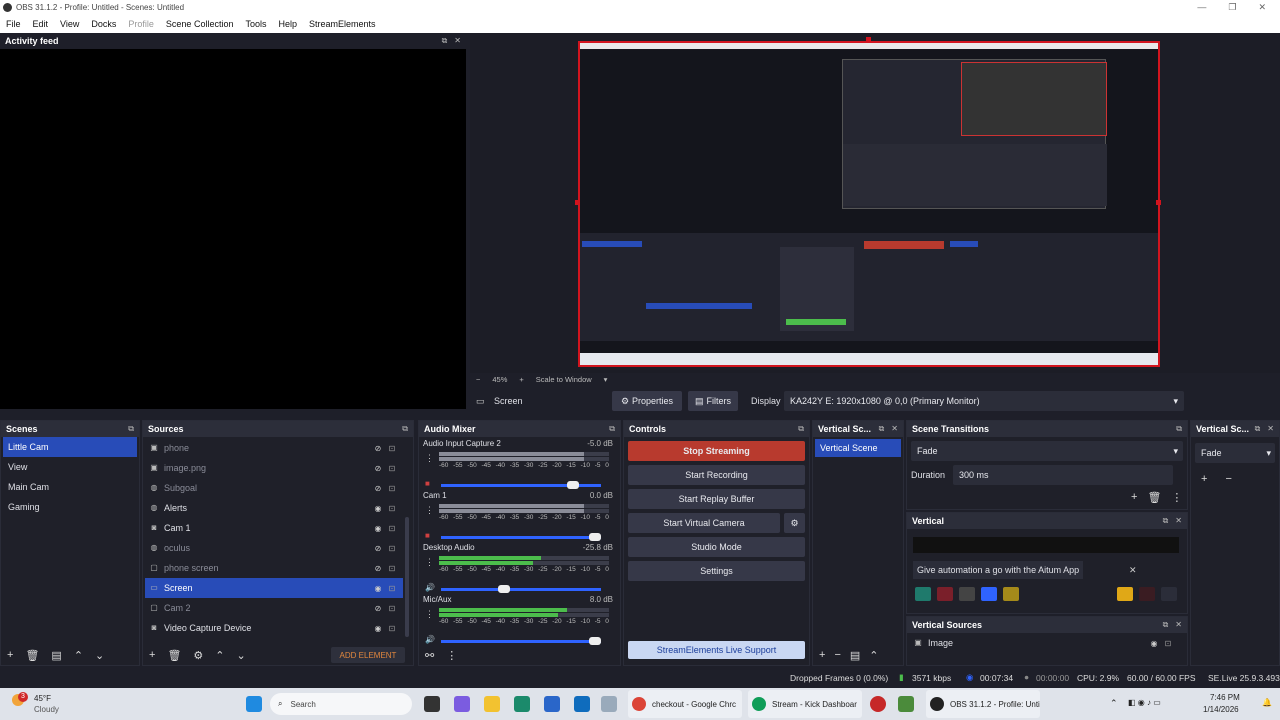  Describe the element at coordinates (647, 401) in the screenshot. I see `properties-button: ⚙ Properties` at that location.